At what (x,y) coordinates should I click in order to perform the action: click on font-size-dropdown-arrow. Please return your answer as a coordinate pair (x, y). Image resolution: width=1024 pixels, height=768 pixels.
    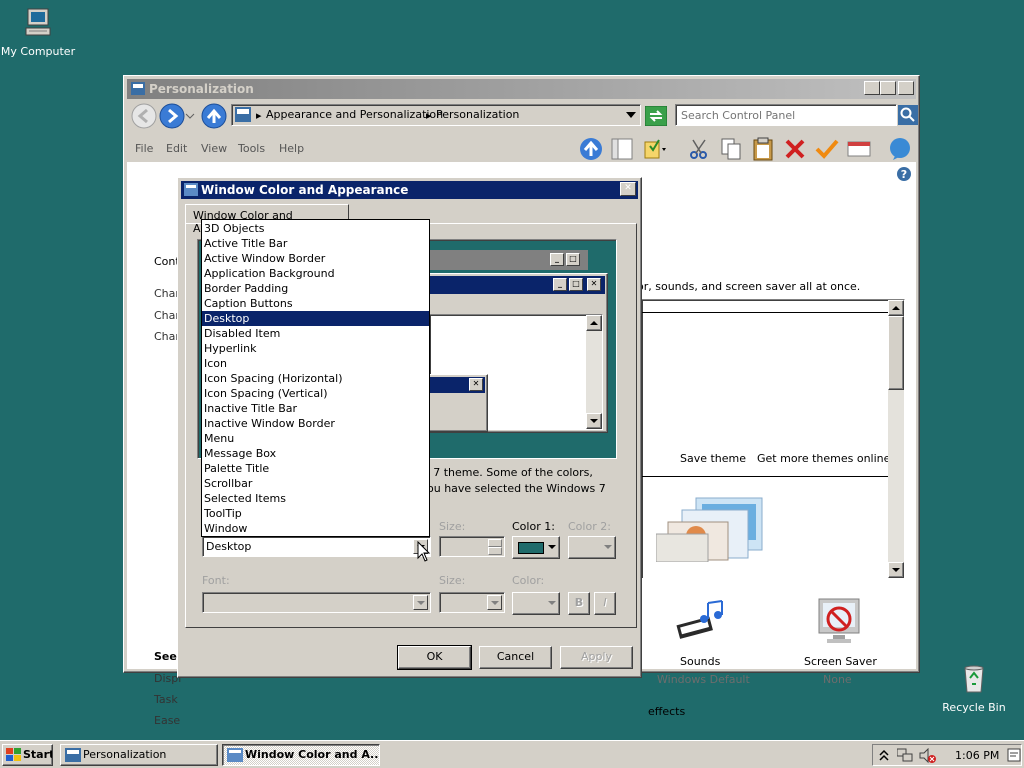
    Looking at the image, I should click on (494, 602).